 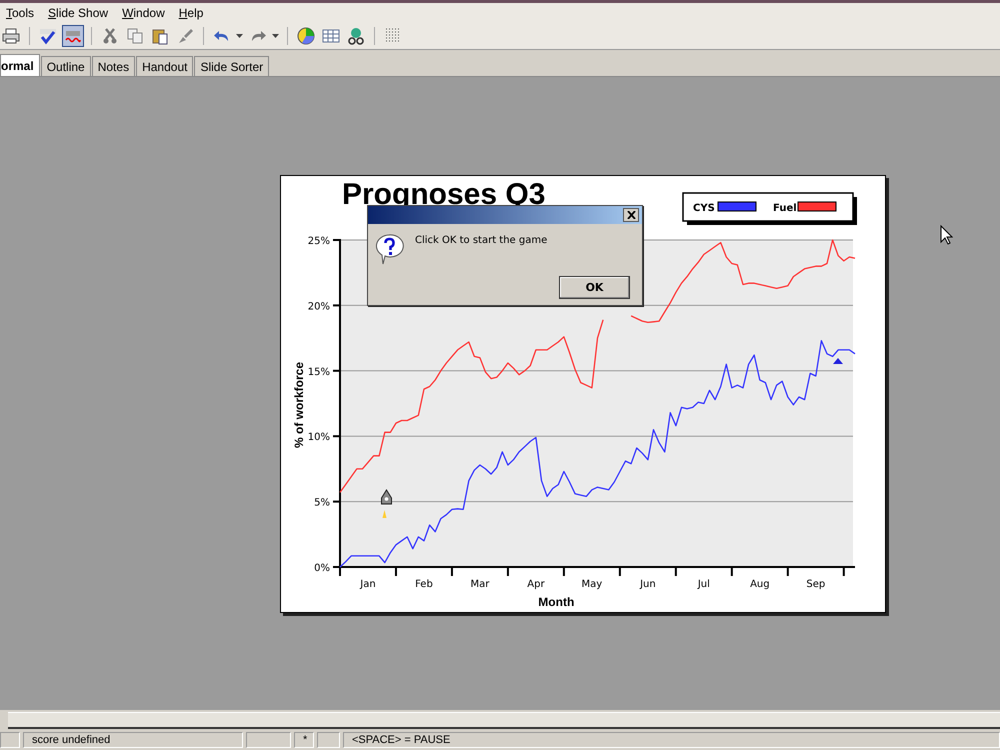 What do you see at coordinates (319, 438) in the screenshot?
I see `y-tick-label: 10%` at bounding box center [319, 438].